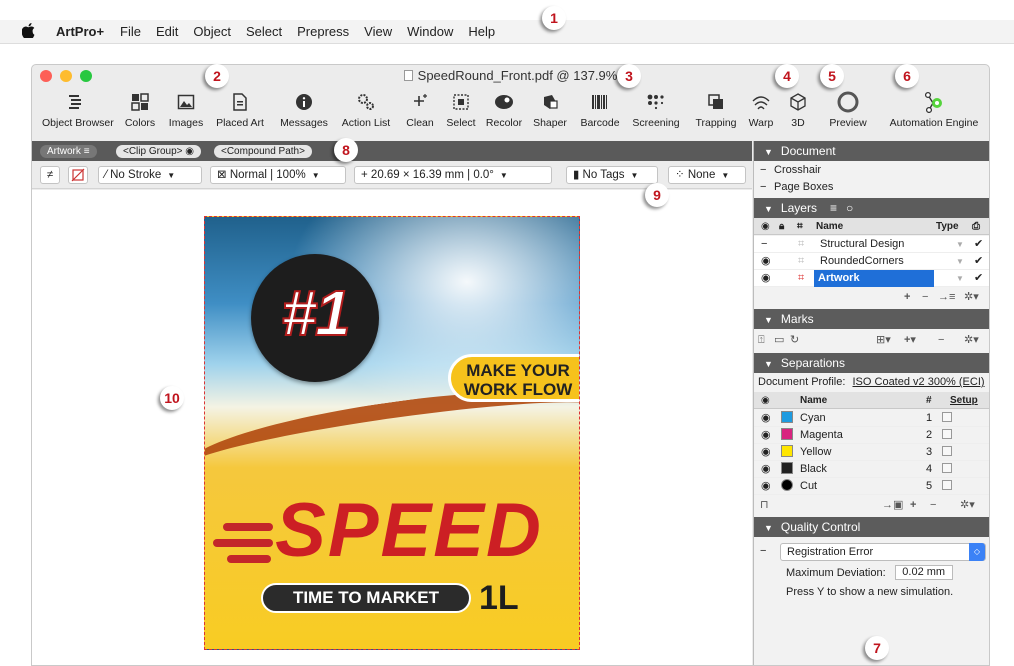 Image resolution: width=1014 pixels, height=666 pixels. What do you see at coordinates (453, 175) in the screenshot?
I see `dimensions-field: + 20.69 × 16.39 mm | 0.0° ▼` at bounding box center [453, 175].